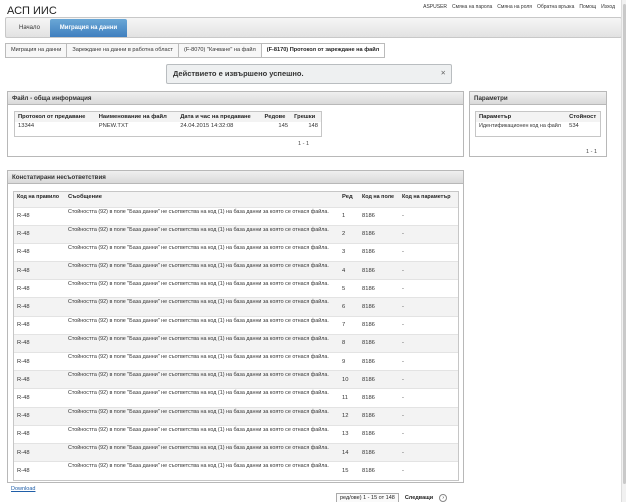 The image size is (627, 502). I want to click on row-number-cell: 7, so click(349, 325).